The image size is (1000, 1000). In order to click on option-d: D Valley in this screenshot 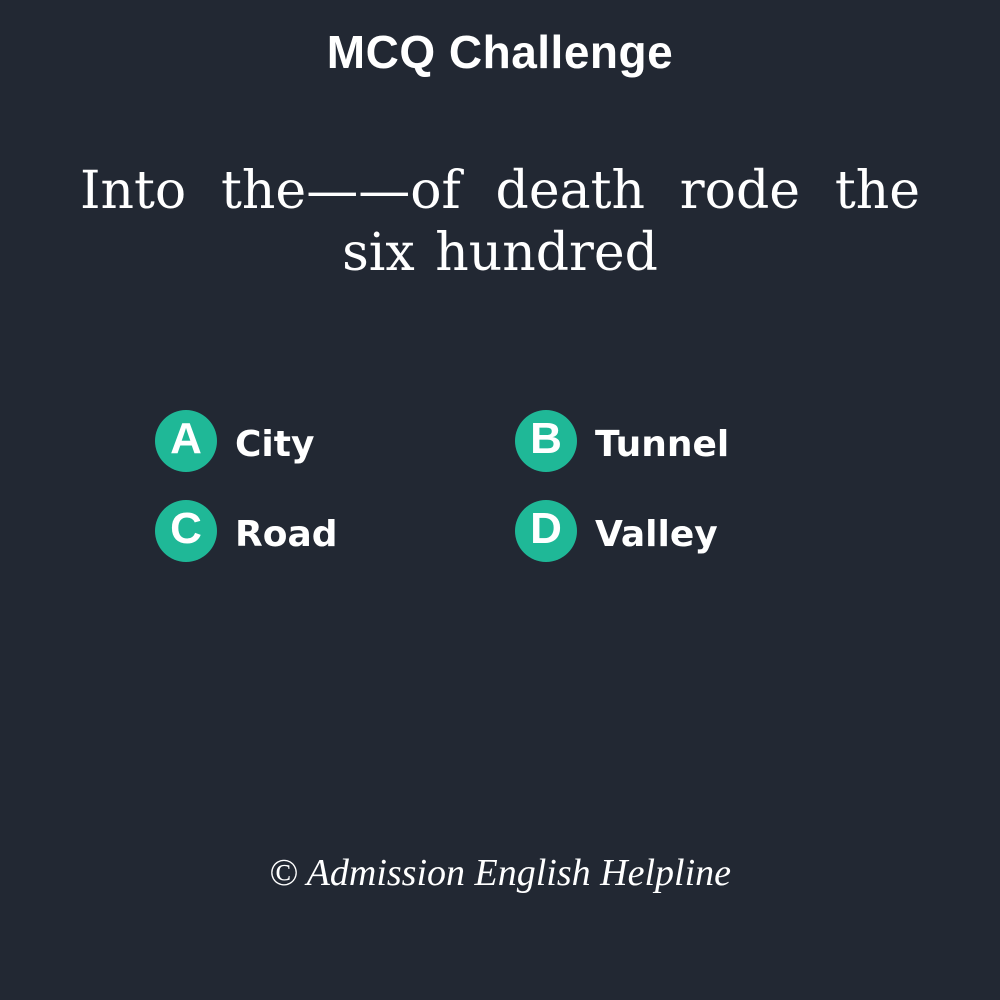, I will do `click(695, 531)`.